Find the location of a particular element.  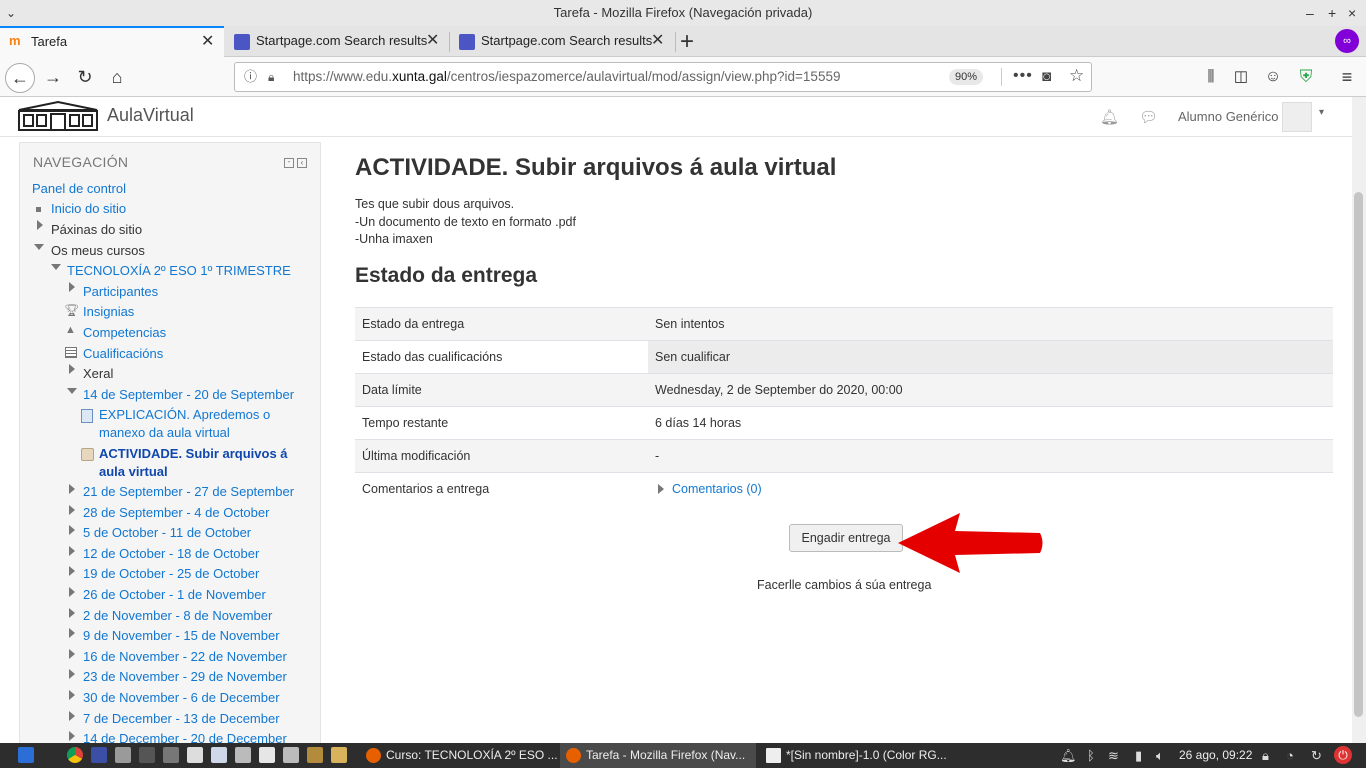

nav-my-courses: Os meus cursos is located at coordinates (98, 251).